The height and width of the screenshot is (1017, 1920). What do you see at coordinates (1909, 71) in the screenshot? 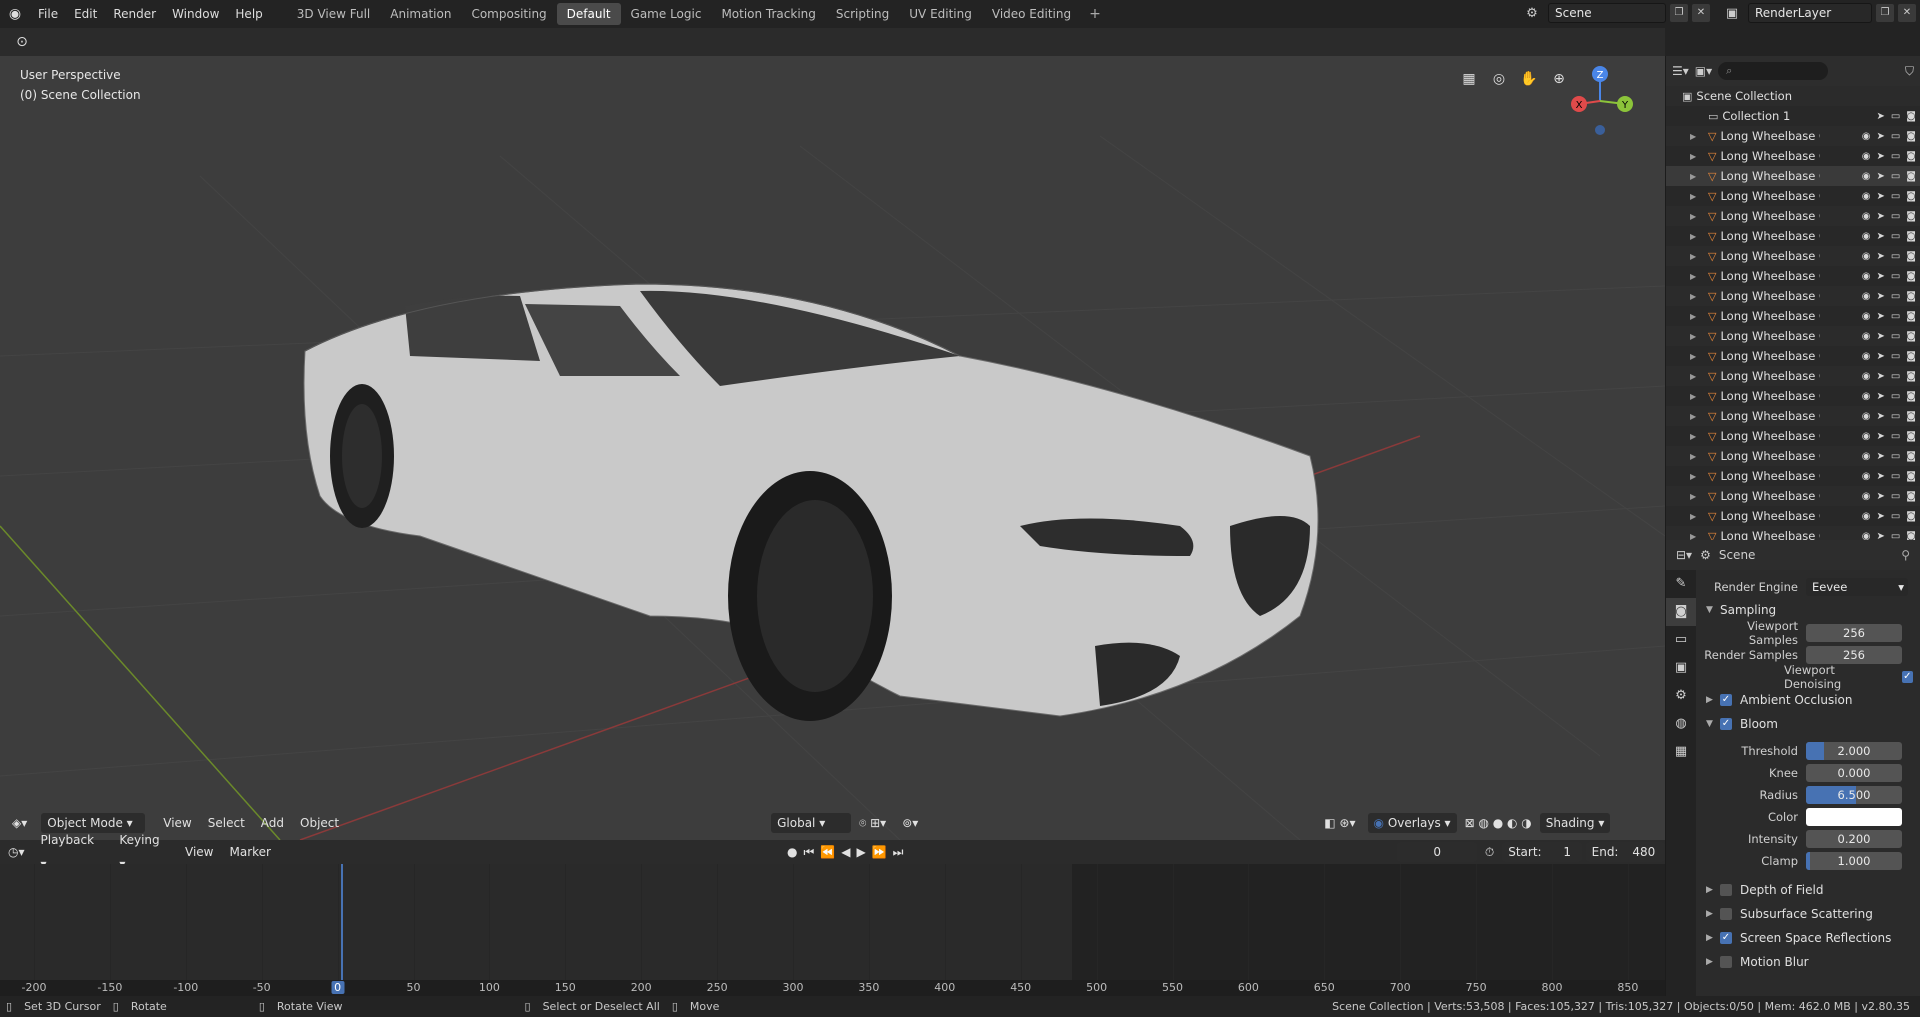
I see `filter-icon: ⛉` at bounding box center [1909, 71].